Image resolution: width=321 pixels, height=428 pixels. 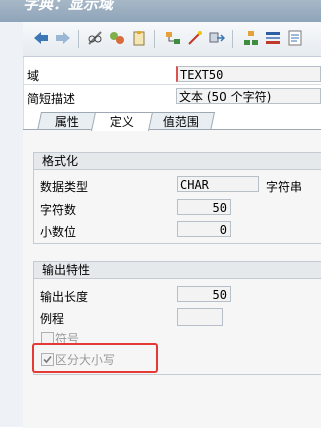 What do you see at coordinates (95, 358) in the screenshot?
I see `red-highlight-box` at bounding box center [95, 358].